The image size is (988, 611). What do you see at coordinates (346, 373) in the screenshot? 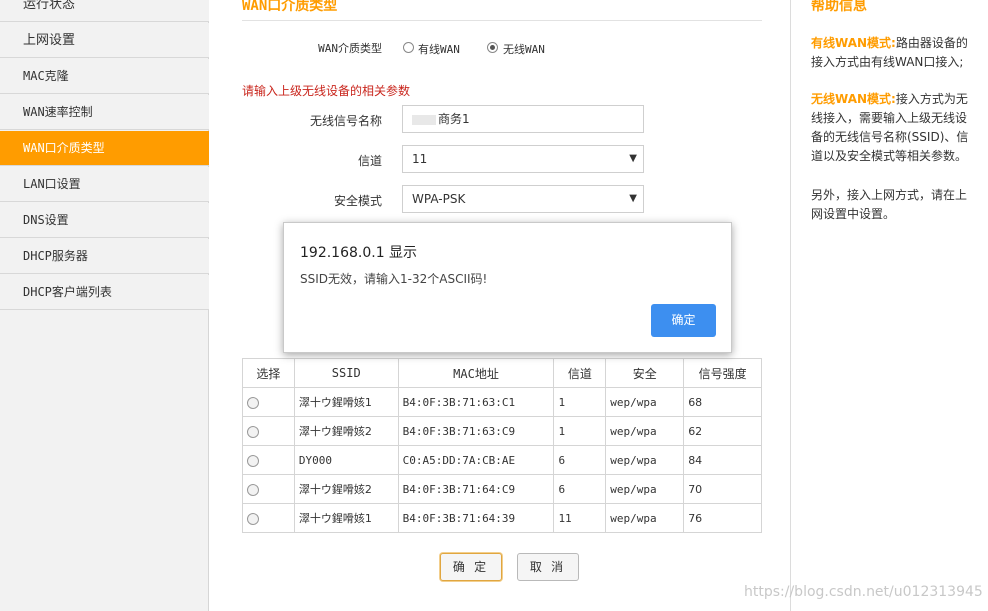
I see `col-header-ssid: SSID` at bounding box center [346, 373].